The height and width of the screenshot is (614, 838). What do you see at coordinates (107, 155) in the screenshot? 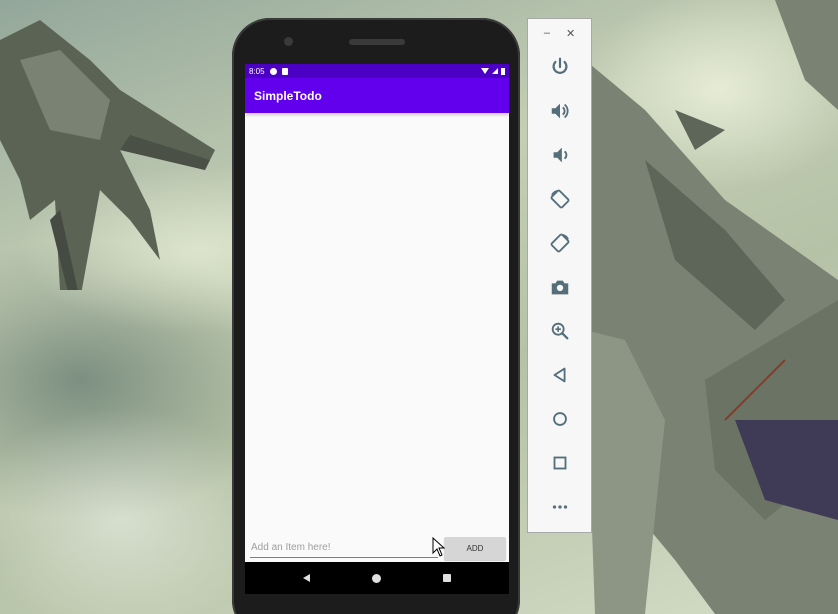
I see `fighter-jet-left-image` at bounding box center [107, 155].